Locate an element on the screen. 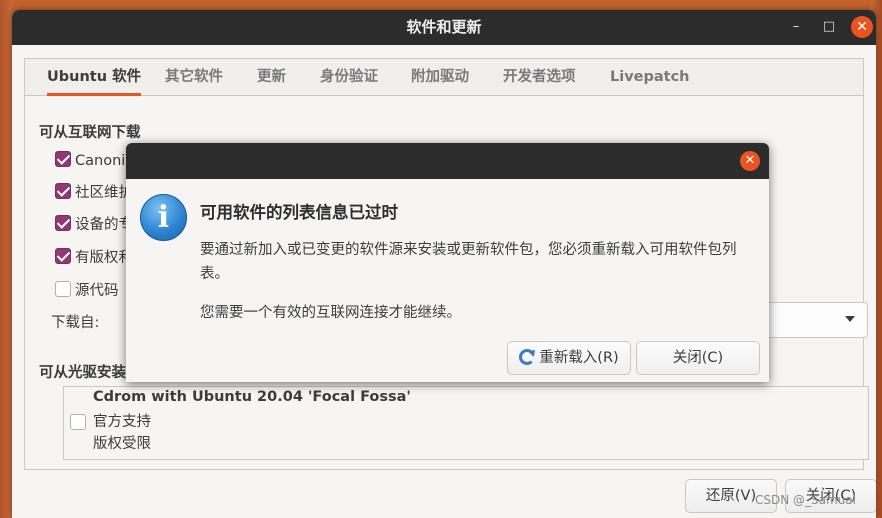 This screenshot has width=882, height=518. cdrom-section-title: 可从光驱安装 is located at coordinates (82, 373).